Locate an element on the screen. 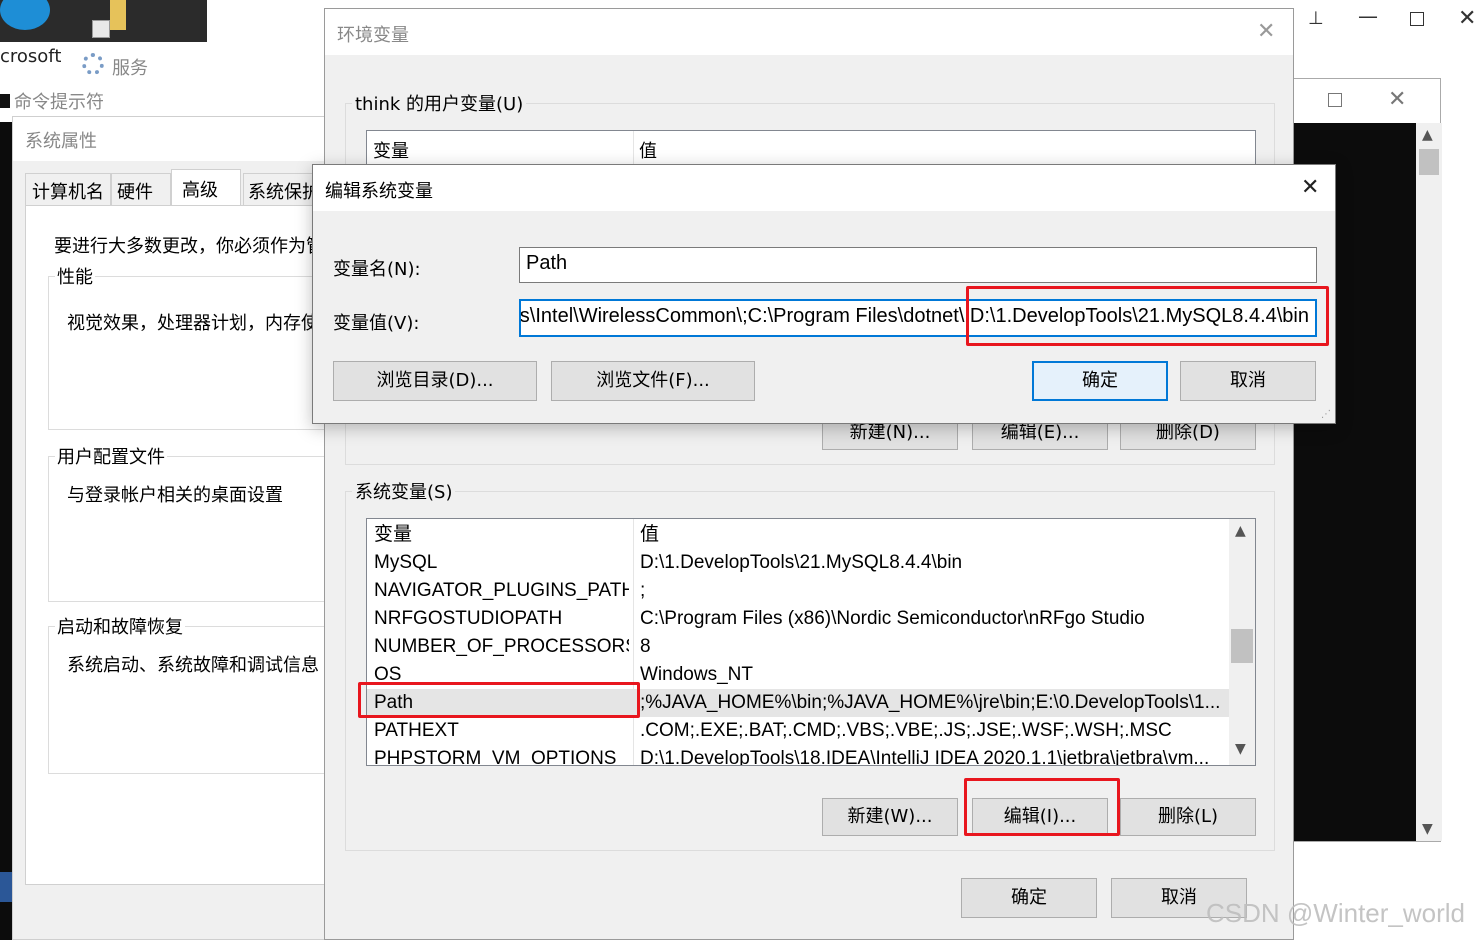 The width and height of the screenshot is (1477, 940). maximize-top-icon is located at coordinates (1417, 19).